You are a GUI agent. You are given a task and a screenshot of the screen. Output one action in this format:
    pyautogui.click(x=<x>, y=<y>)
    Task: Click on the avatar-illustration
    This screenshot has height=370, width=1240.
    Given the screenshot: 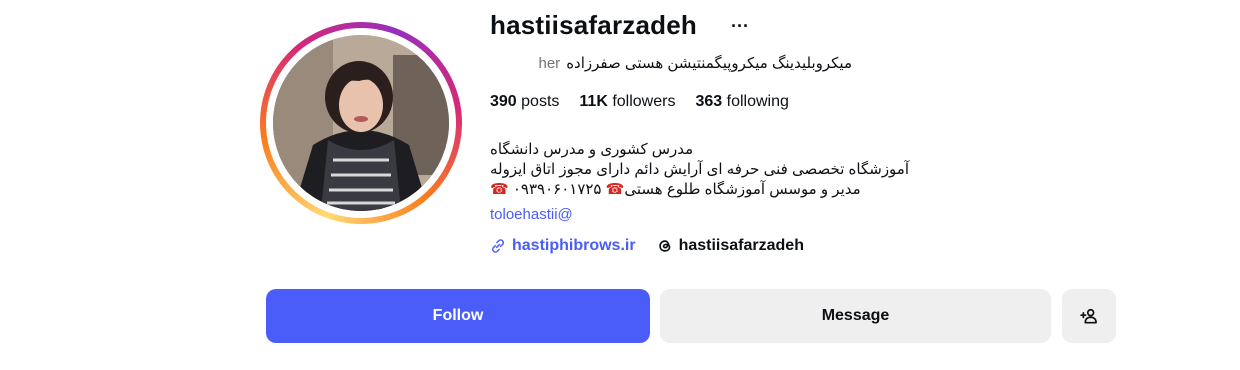 What is the action you would take?
    pyautogui.click(x=361, y=123)
    